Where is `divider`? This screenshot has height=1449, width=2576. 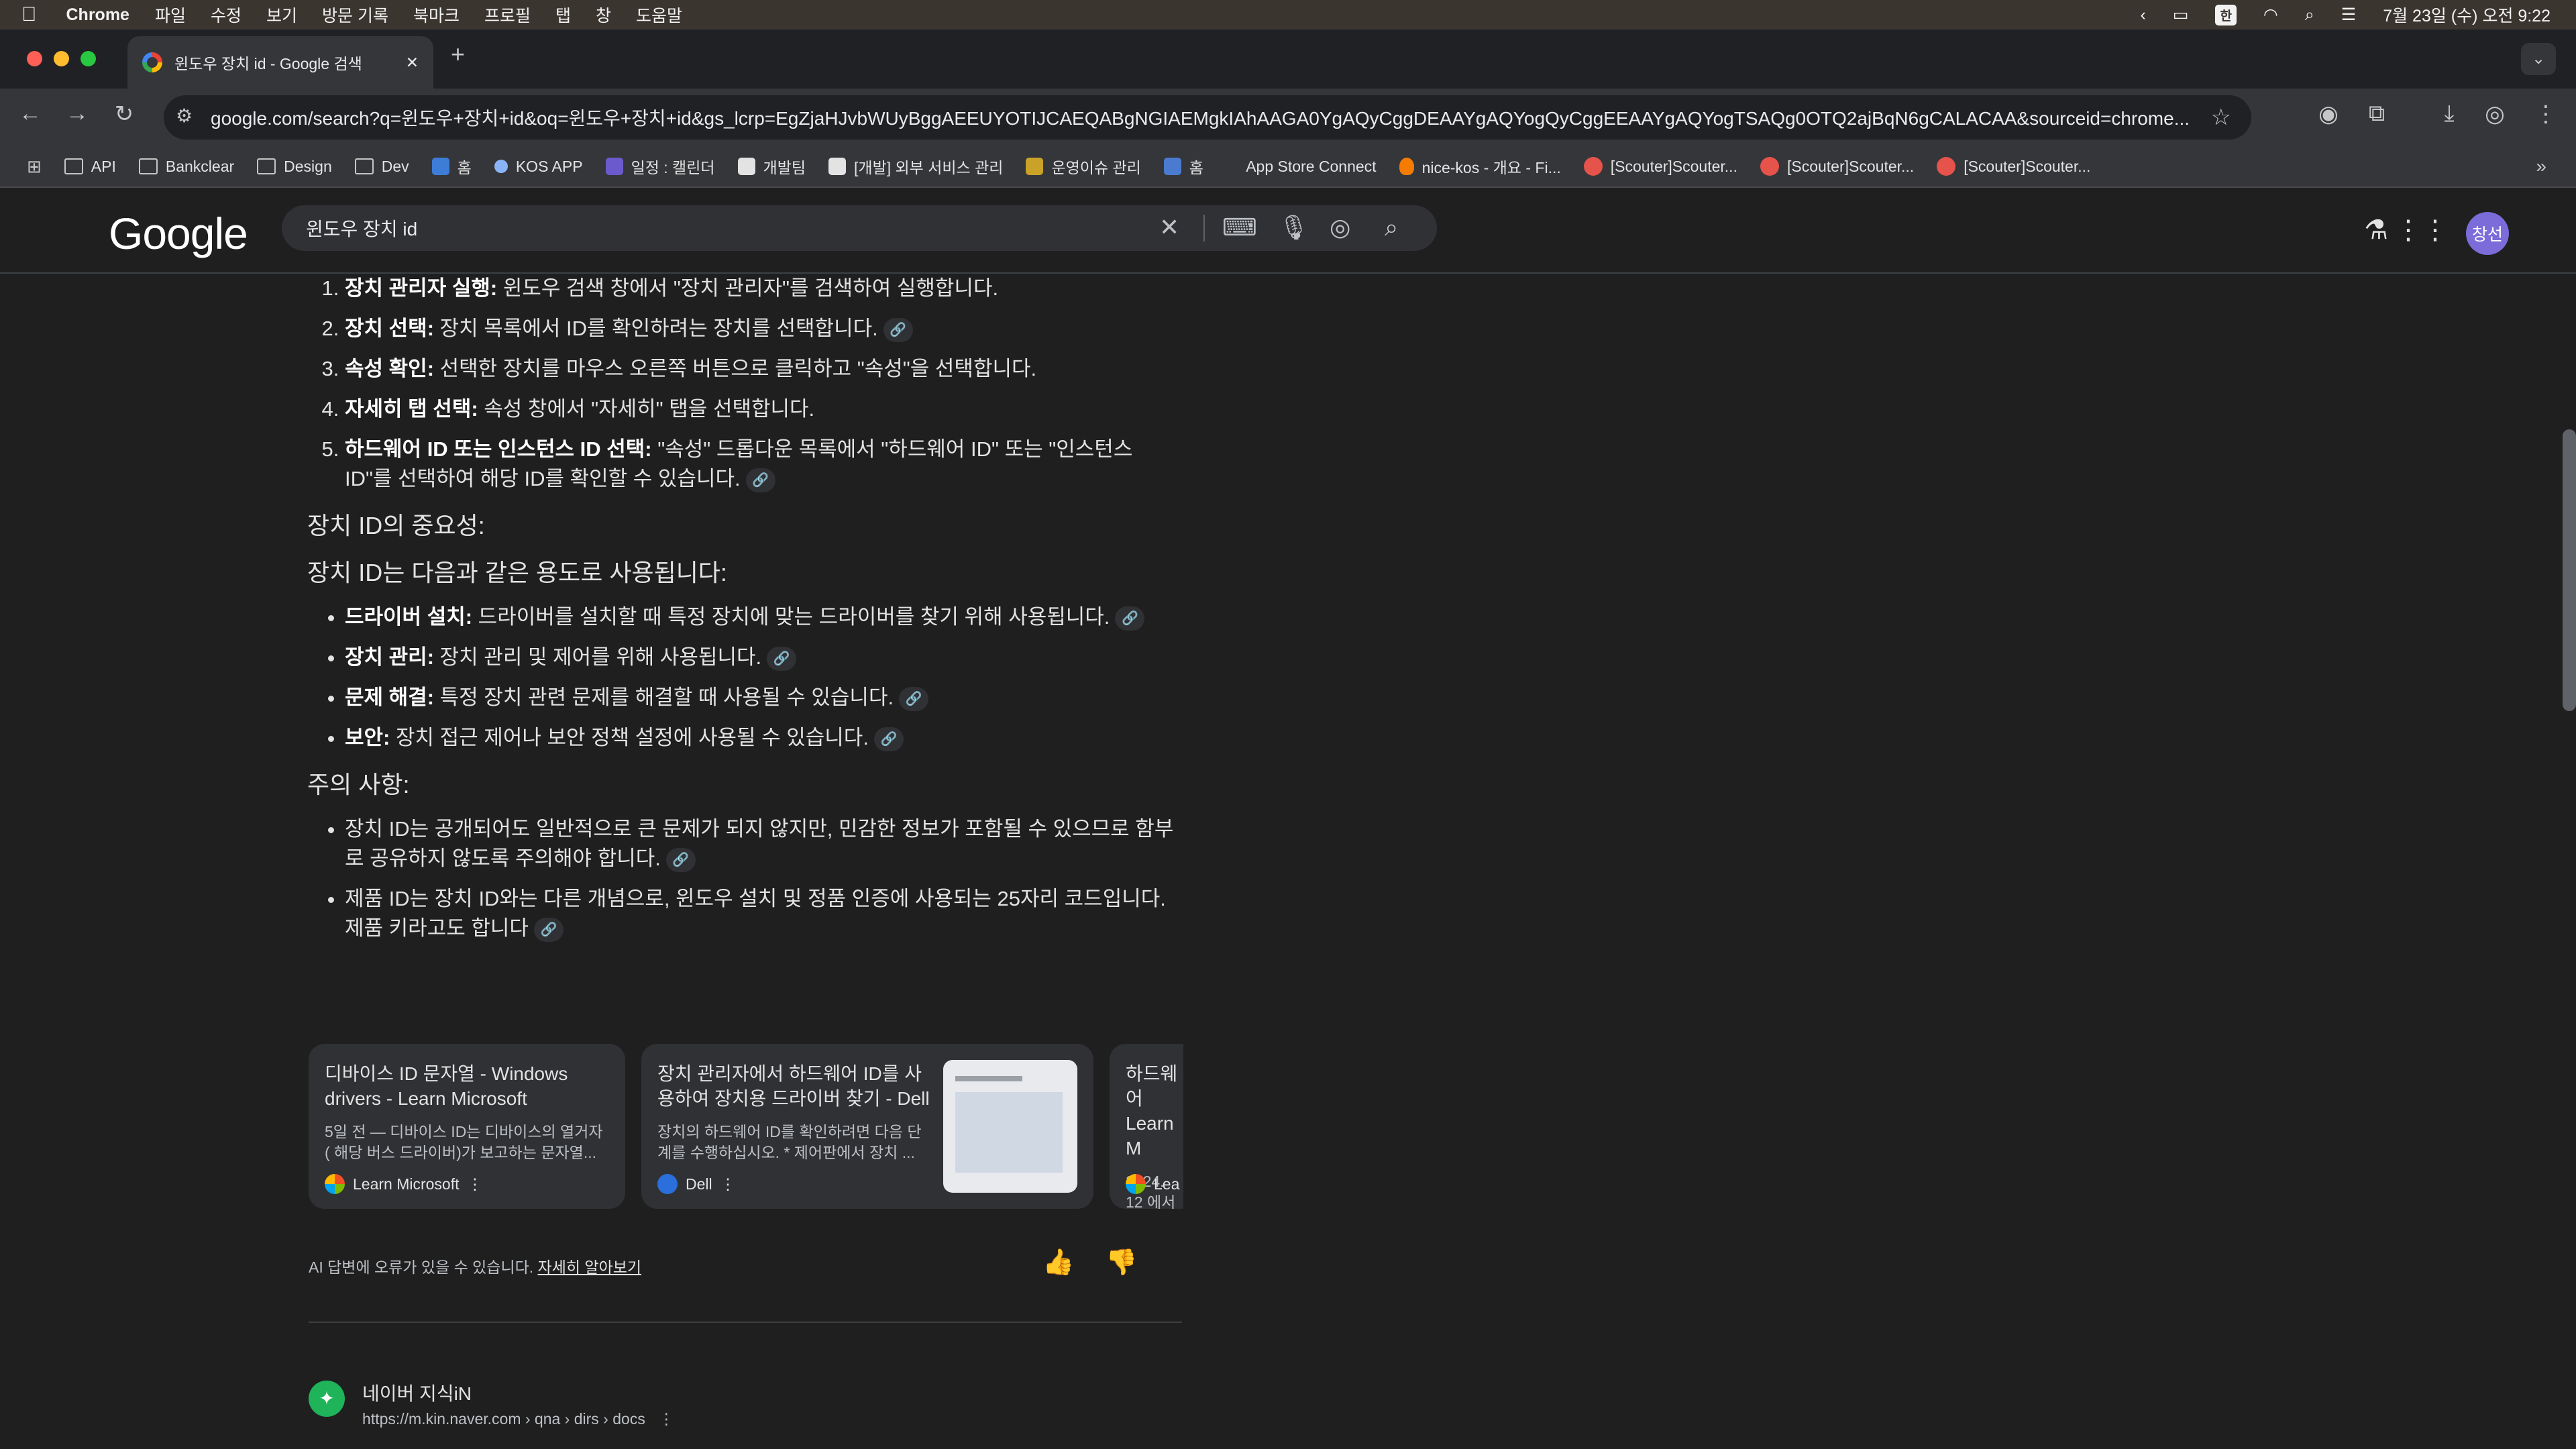 divider is located at coordinates (745, 1322).